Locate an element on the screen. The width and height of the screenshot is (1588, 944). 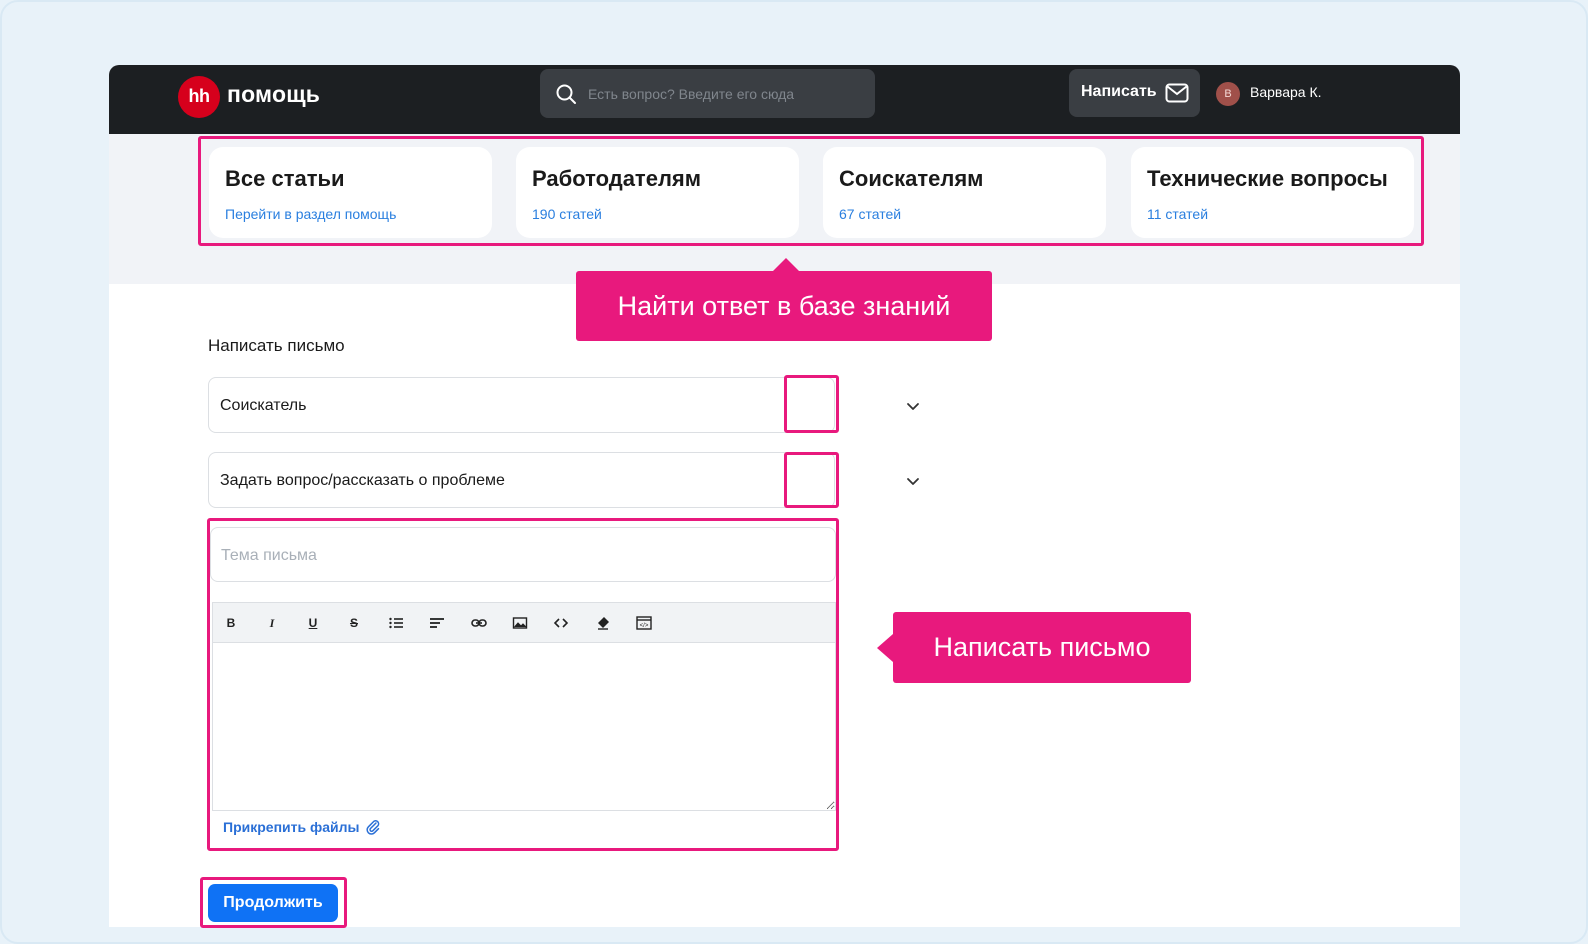
message-editor: B I U S </> is located at coordinates (524, 706).